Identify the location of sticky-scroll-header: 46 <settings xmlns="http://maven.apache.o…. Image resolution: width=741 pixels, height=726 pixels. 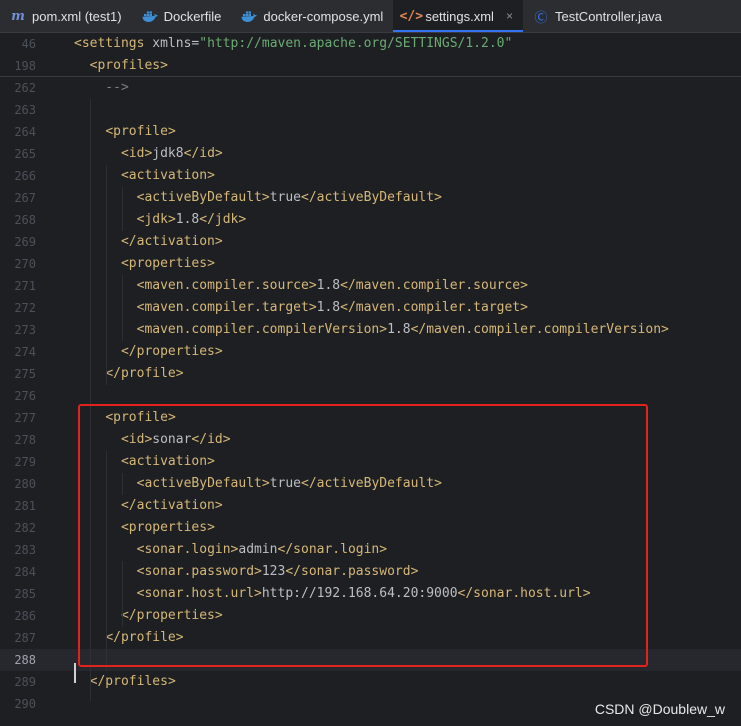
(370, 55).